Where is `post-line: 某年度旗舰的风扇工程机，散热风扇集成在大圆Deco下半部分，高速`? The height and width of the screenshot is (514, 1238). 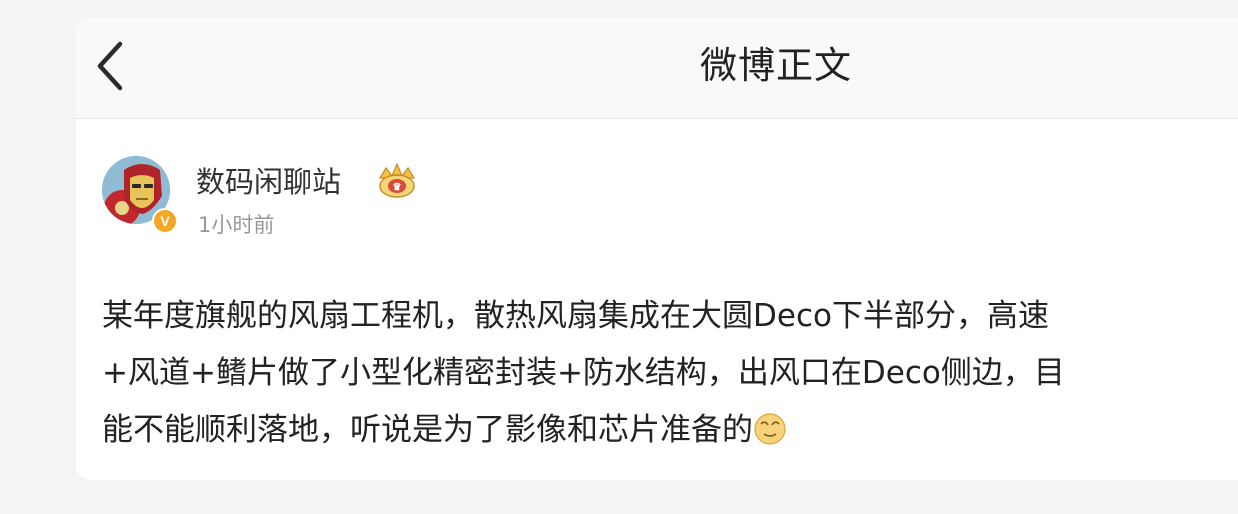 post-line: 某年度旗舰的风扇工程机，散热风扇集成在大圆Deco下半部分，高速 is located at coordinates (575, 316).